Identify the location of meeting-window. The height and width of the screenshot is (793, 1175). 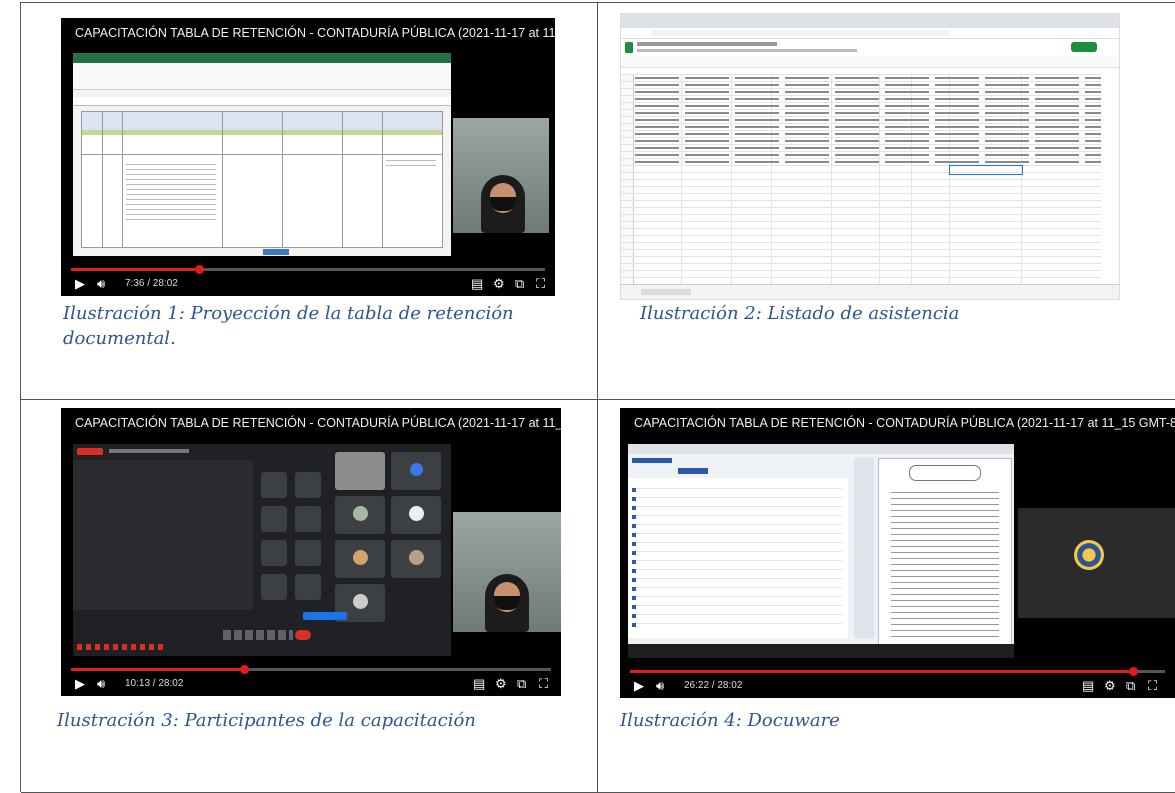
(262, 550).